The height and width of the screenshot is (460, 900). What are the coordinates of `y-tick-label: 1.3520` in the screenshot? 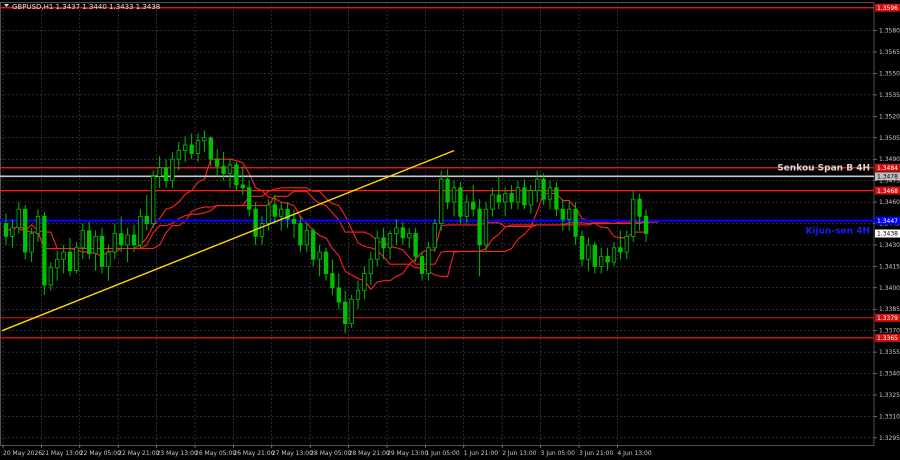 It's located at (889, 116).